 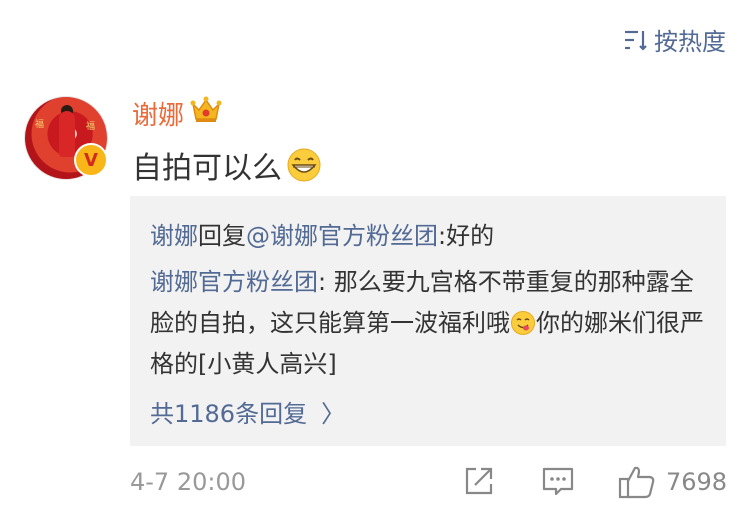 I want to click on crown-icon, so click(x=206, y=109).